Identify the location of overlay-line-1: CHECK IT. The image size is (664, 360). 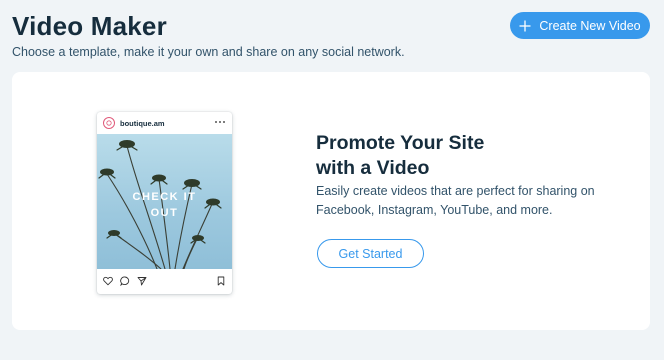
(164, 197).